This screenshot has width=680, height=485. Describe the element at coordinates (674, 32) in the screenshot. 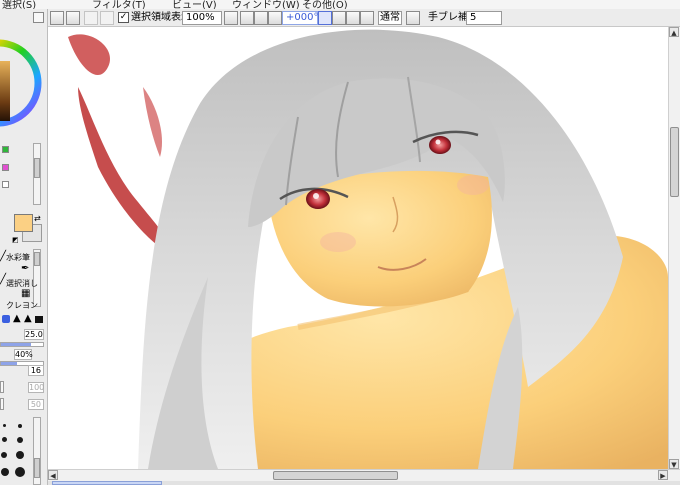

I see `scroll-up-icon: ▲` at that location.